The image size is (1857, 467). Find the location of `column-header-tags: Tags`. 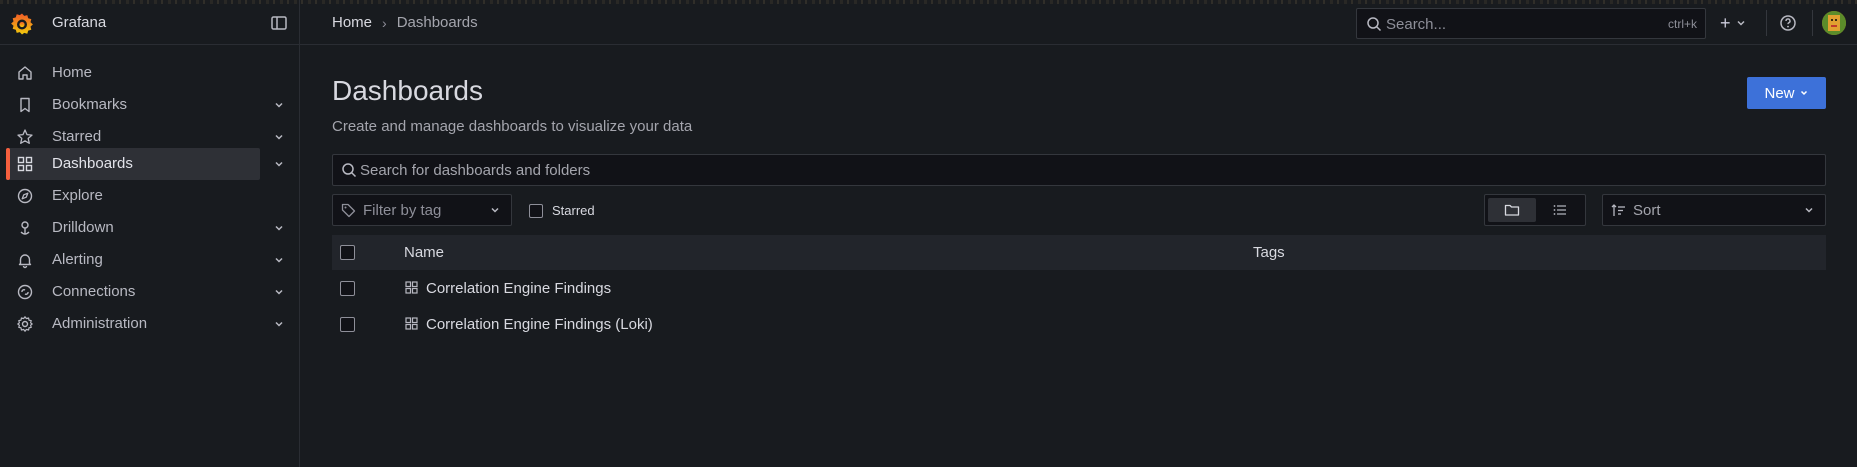

column-header-tags: Tags is located at coordinates (1269, 252).